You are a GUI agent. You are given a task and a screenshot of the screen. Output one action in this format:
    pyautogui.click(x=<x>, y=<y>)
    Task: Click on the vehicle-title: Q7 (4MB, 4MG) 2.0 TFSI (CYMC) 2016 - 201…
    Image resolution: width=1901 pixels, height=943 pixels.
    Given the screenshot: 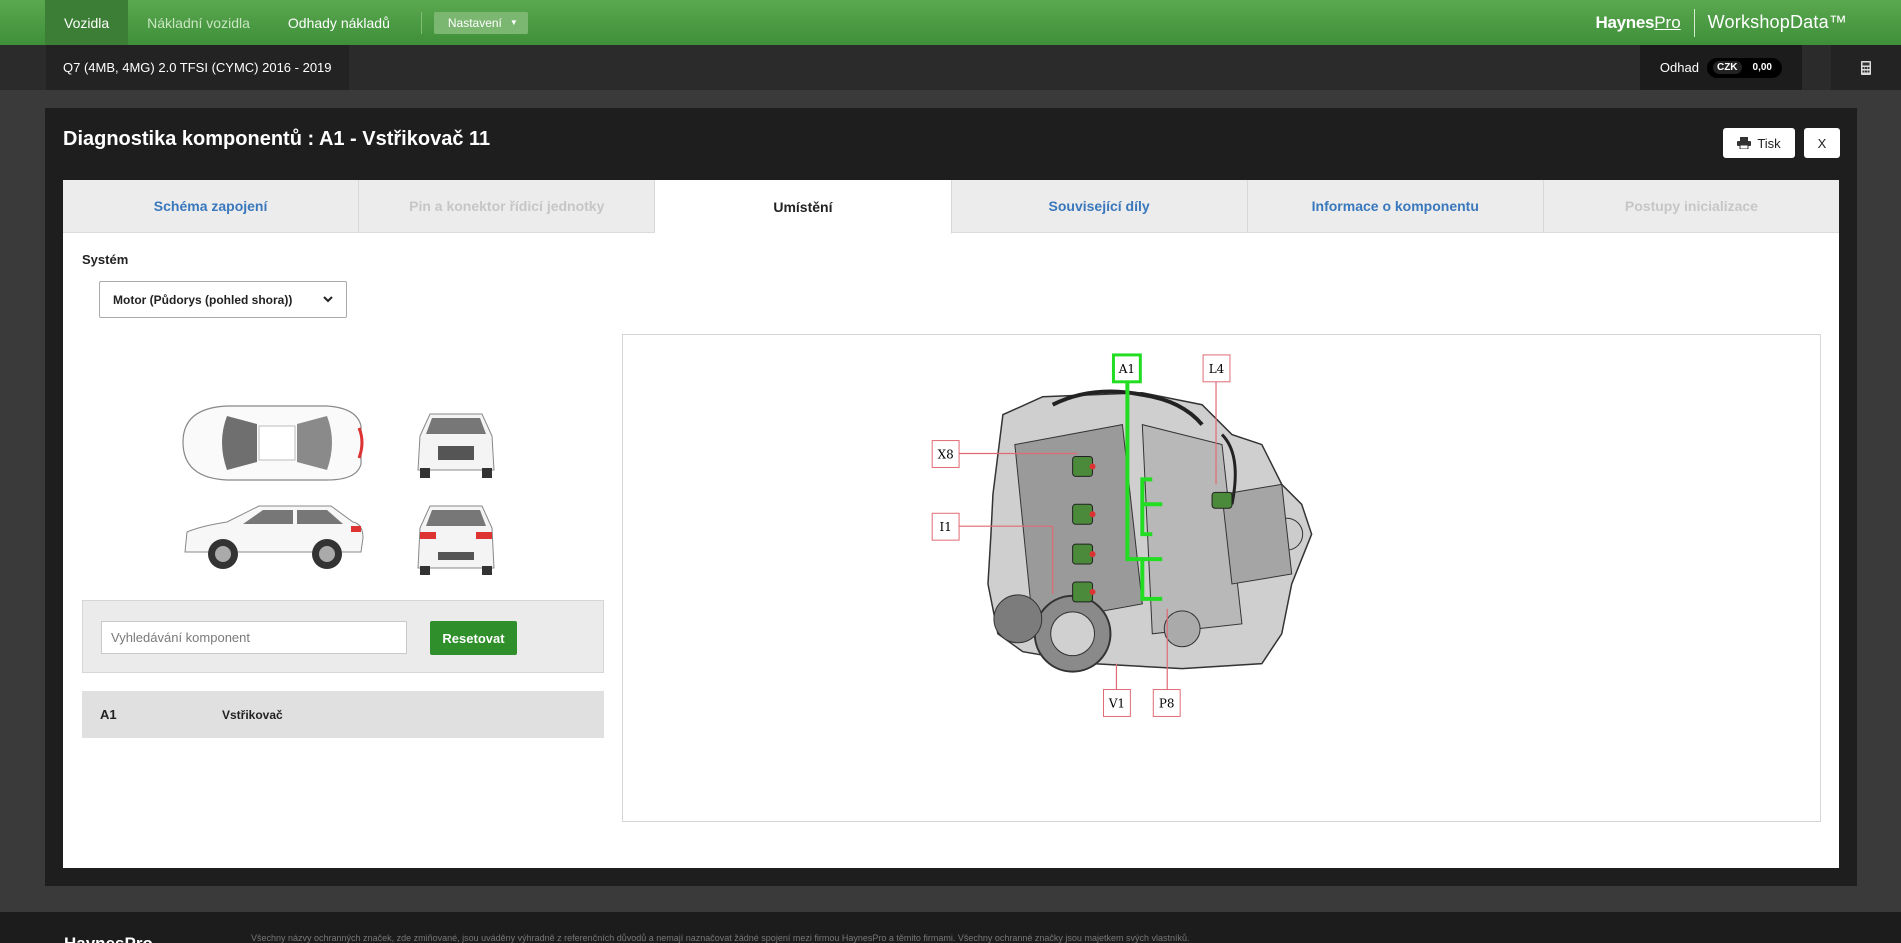 What is the action you would take?
    pyautogui.click(x=197, y=67)
    